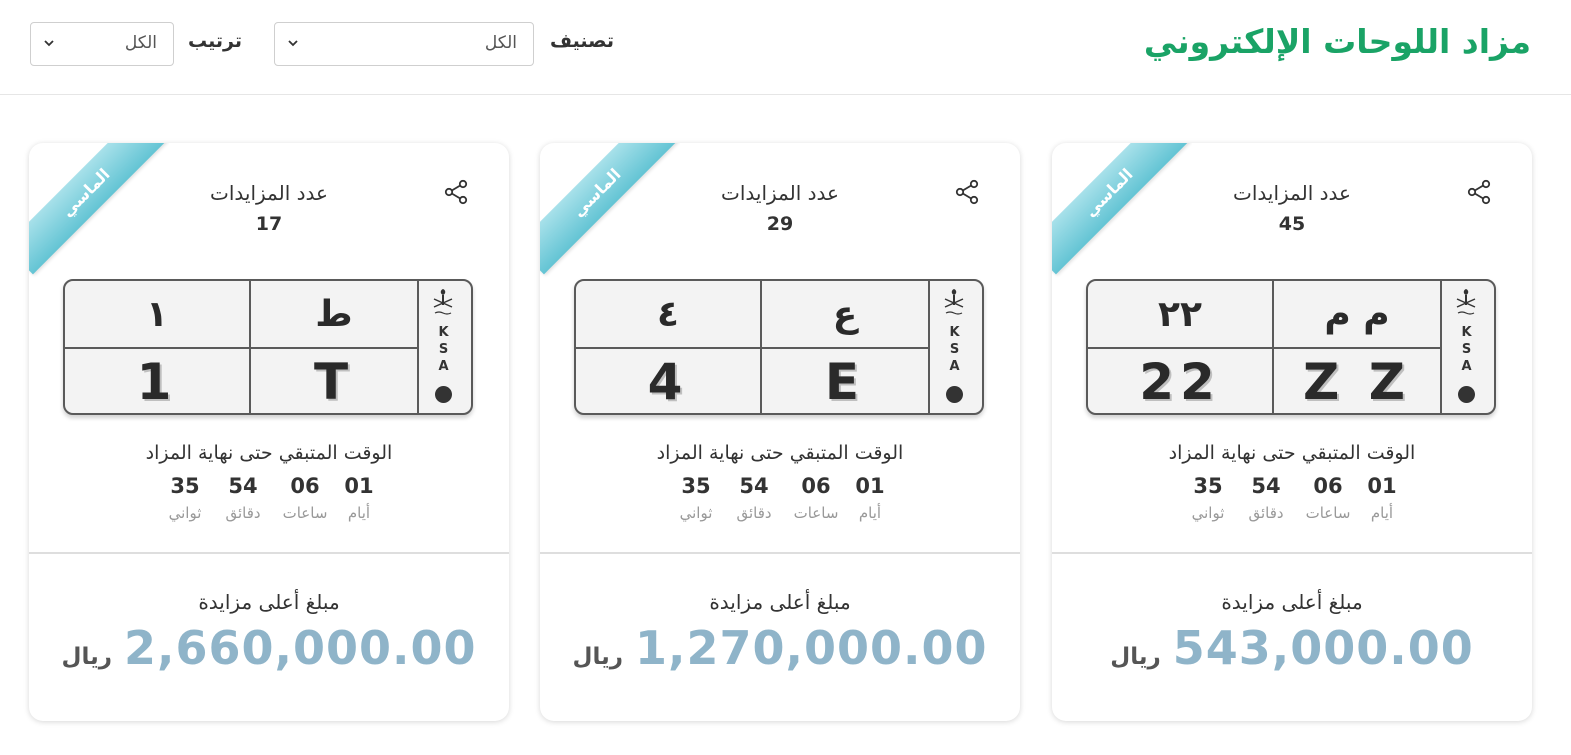 This screenshot has height=755, width=1571. What do you see at coordinates (334, 314) in the screenshot?
I see `plate-arabic-letters: ط` at bounding box center [334, 314].